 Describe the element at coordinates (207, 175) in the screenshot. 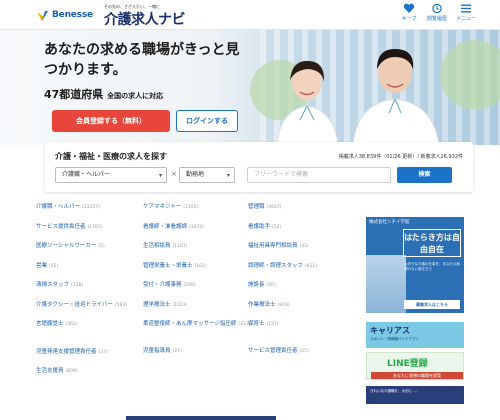

I see `location-select: 勤務地 ▾` at that location.